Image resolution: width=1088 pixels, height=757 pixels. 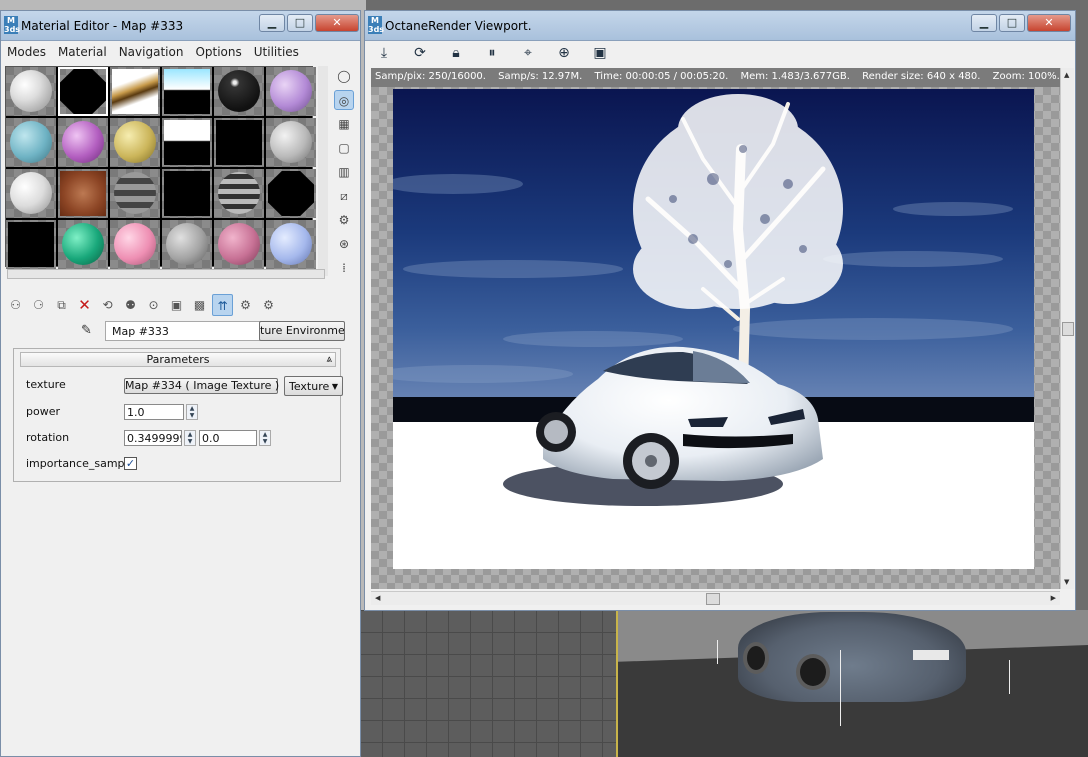 I want to click on scroll-down-icon: ▼, so click(x=1066, y=582).